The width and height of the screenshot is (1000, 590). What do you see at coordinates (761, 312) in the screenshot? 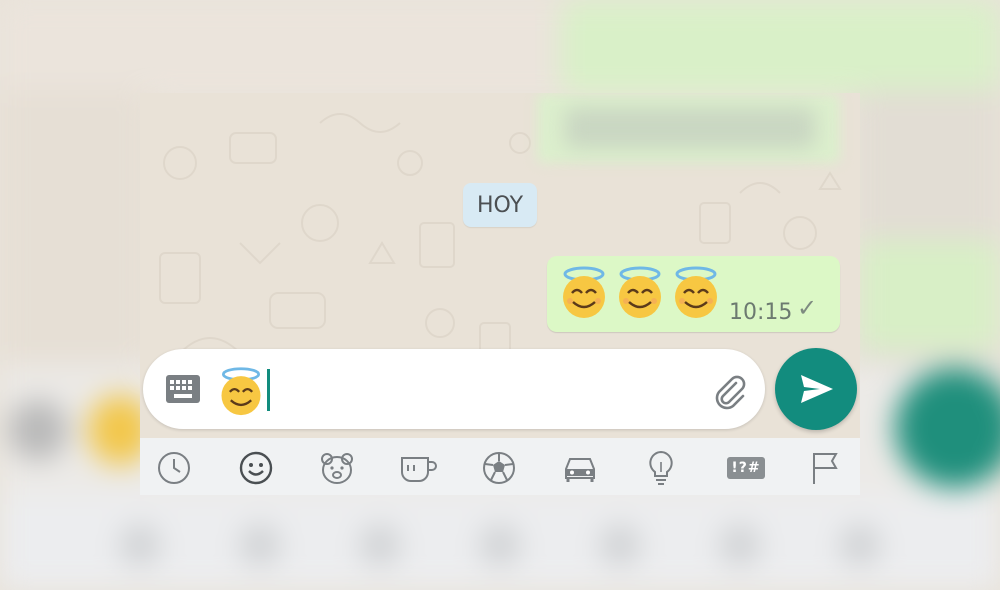
I see `message-time: 10:15` at bounding box center [761, 312].